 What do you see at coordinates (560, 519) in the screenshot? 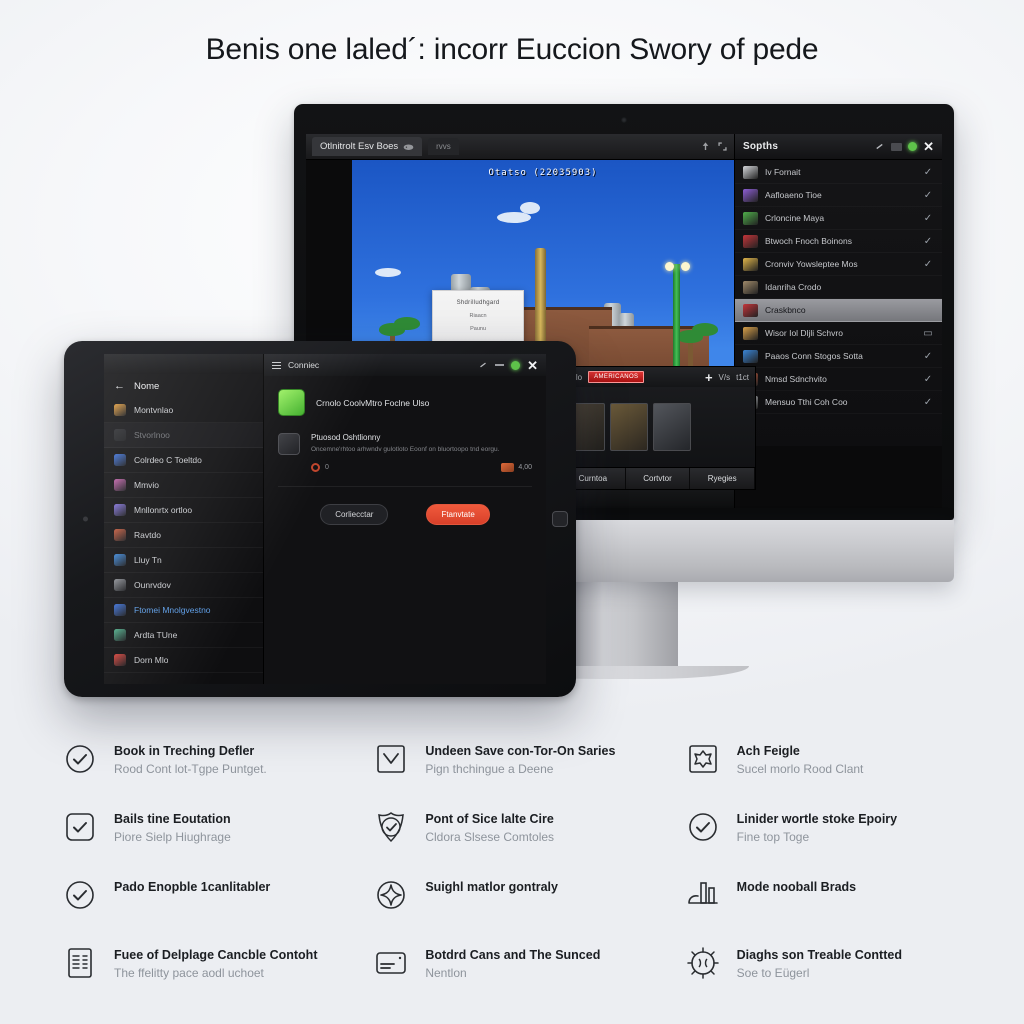
I see `tablet-home-button` at bounding box center [560, 519].